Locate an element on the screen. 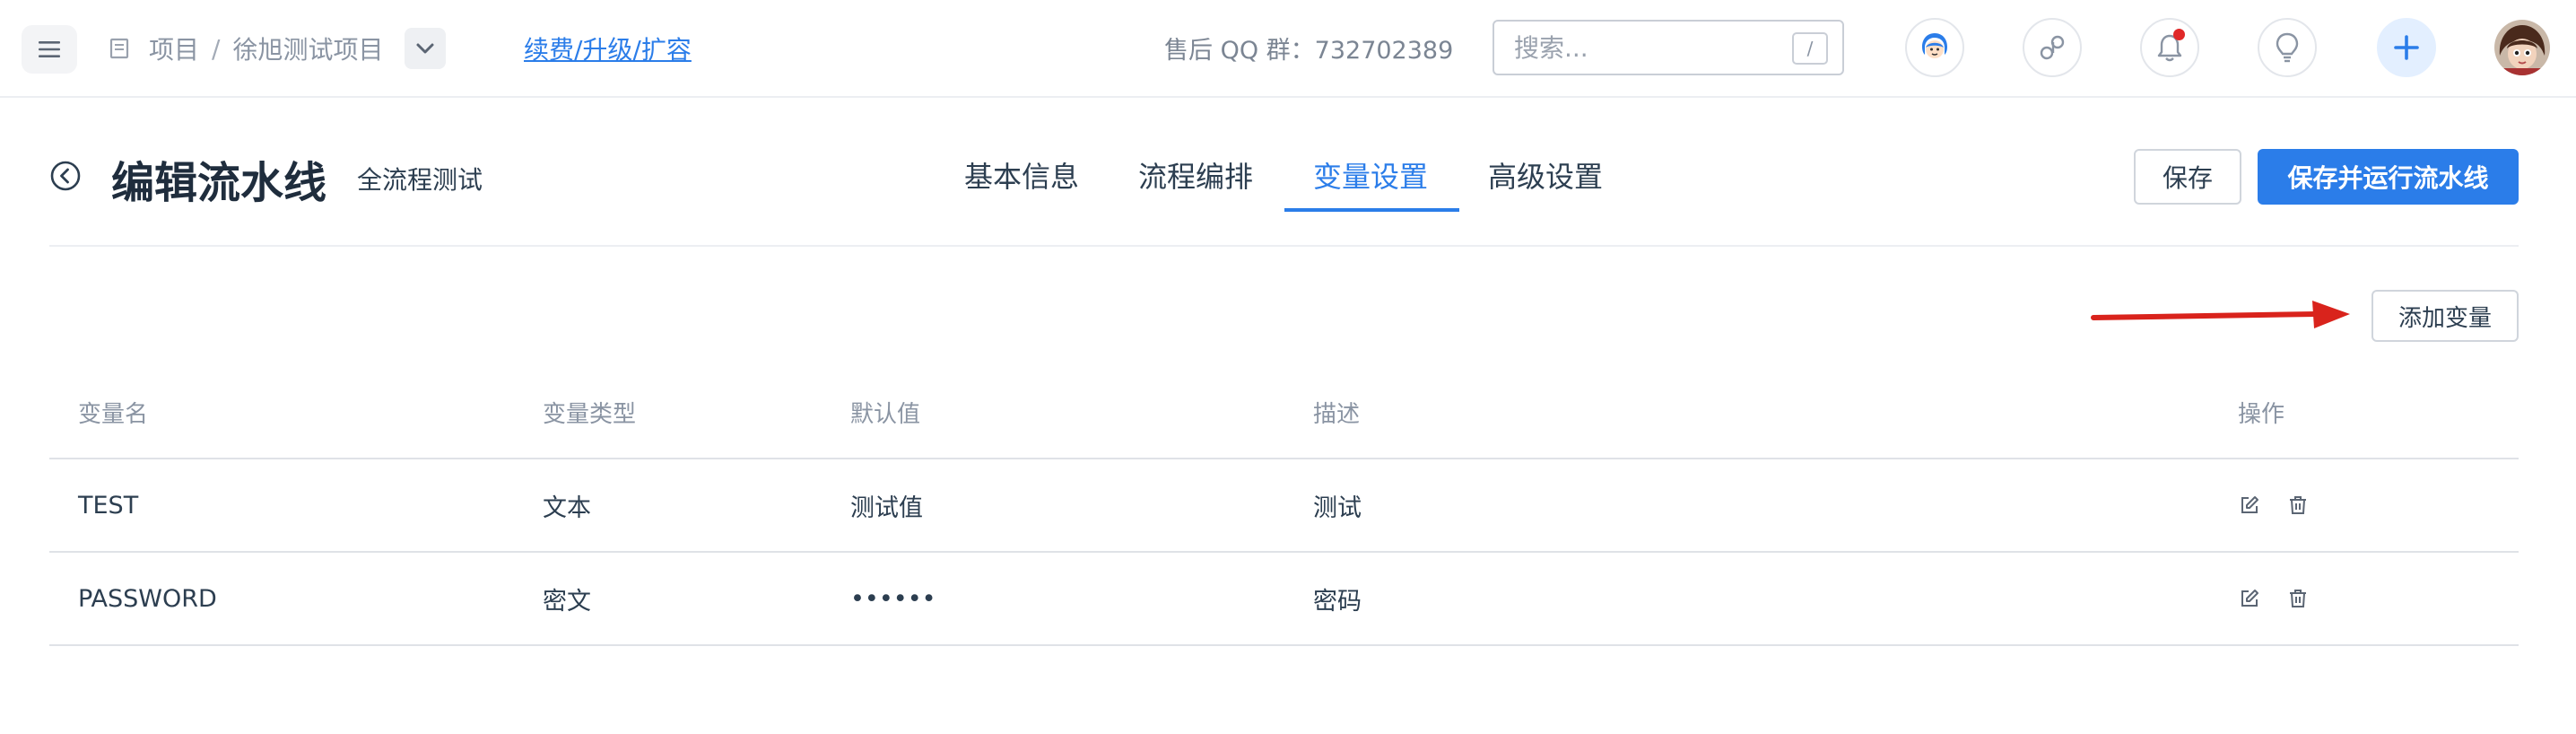 The height and width of the screenshot is (734, 2576). customer-service-icon is located at coordinates (1934, 45).